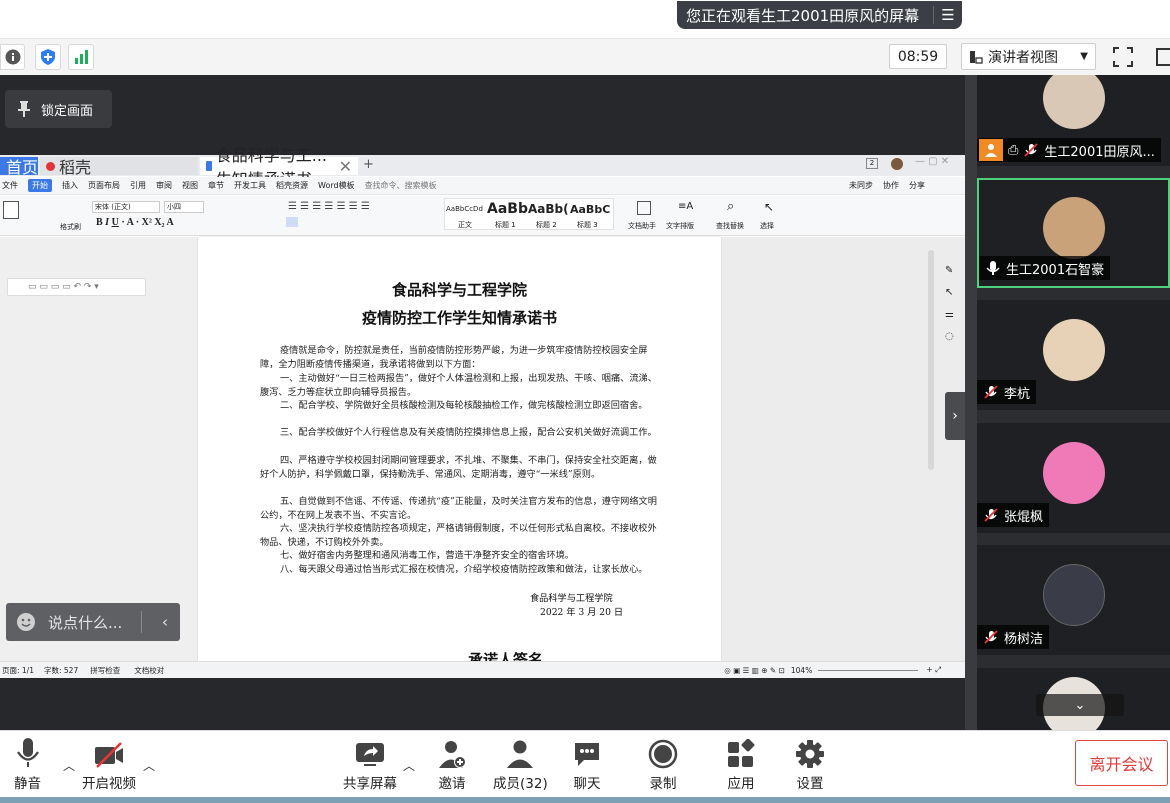 The image size is (1170, 803). I want to click on word-count: 字数: 527, so click(61, 670).